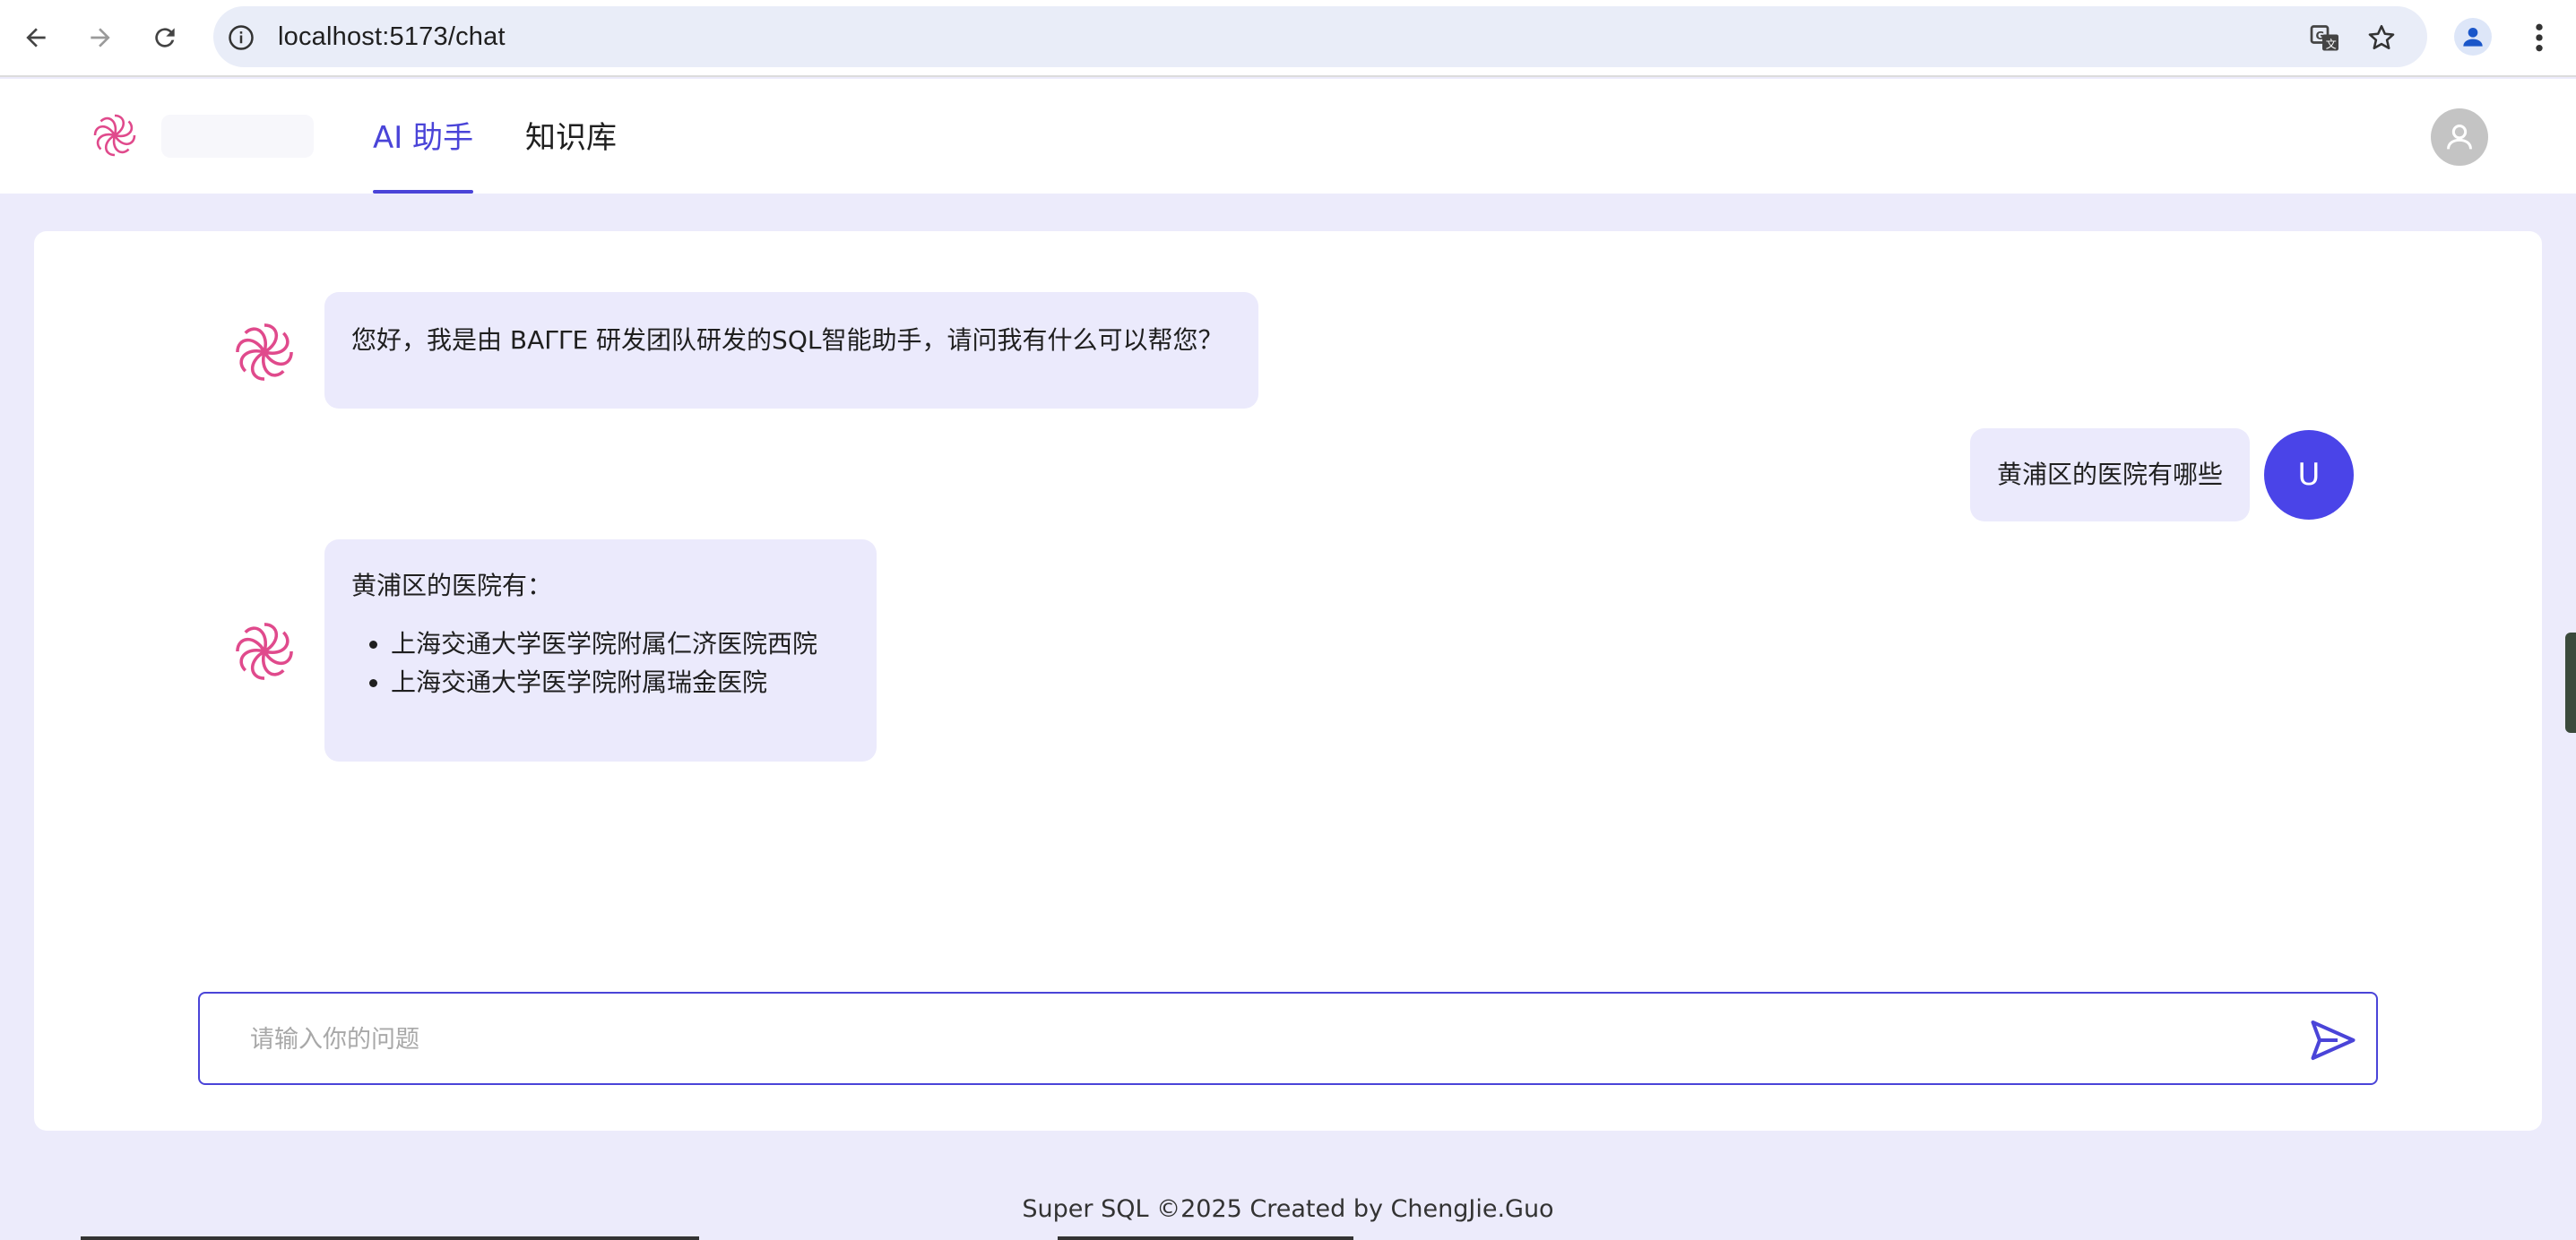  I want to click on assistant-message-text: 黄浦区的医院有：, so click(452, 585).